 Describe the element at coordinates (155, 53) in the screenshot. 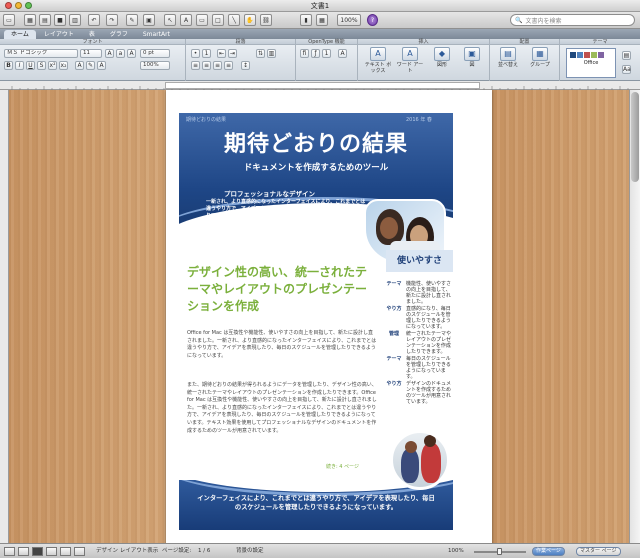

I see `spacing-field: 0 pt` at that location.